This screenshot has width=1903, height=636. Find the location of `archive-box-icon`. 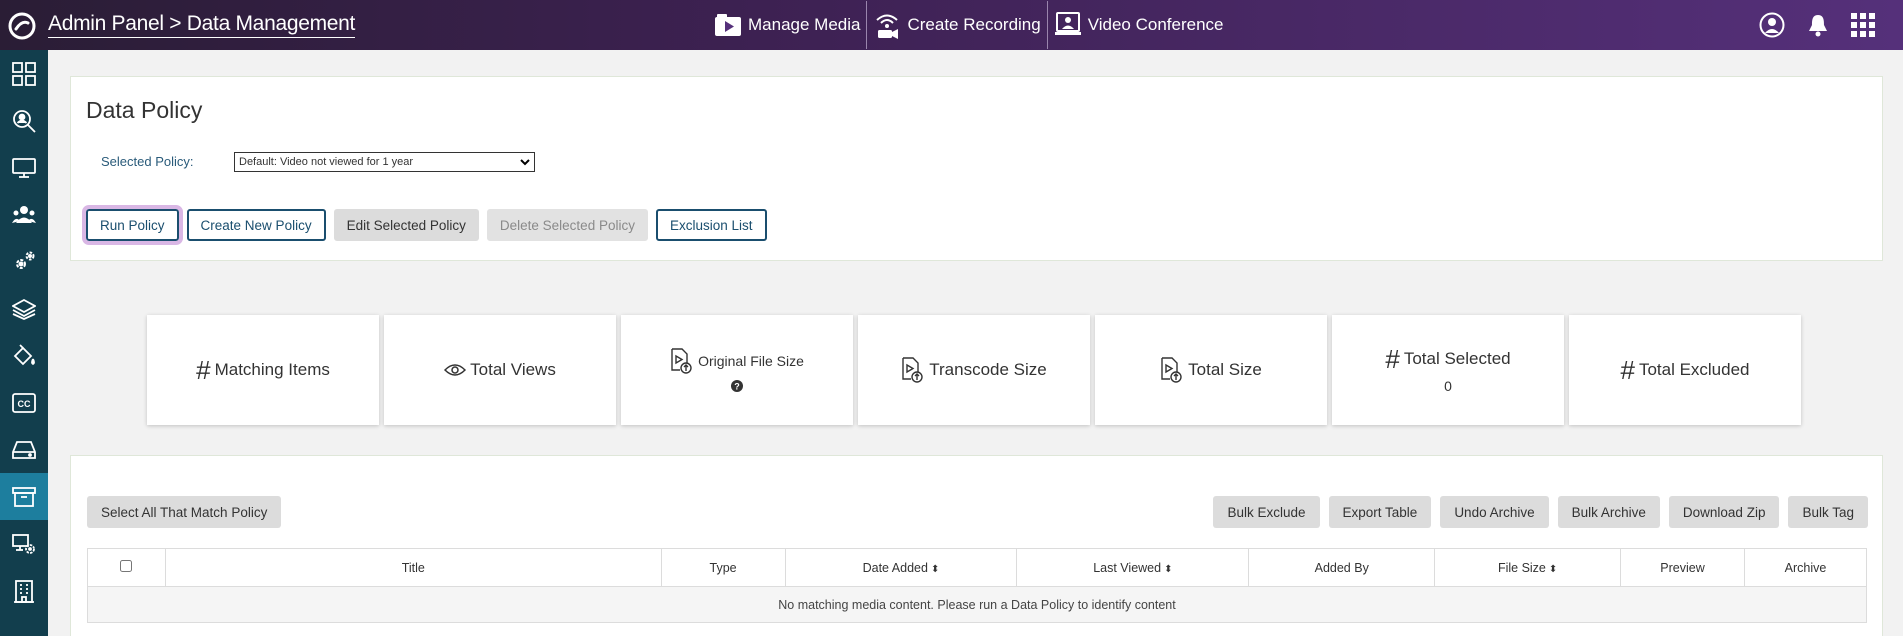

archive-box-icon is located at coordinates (24, 496).